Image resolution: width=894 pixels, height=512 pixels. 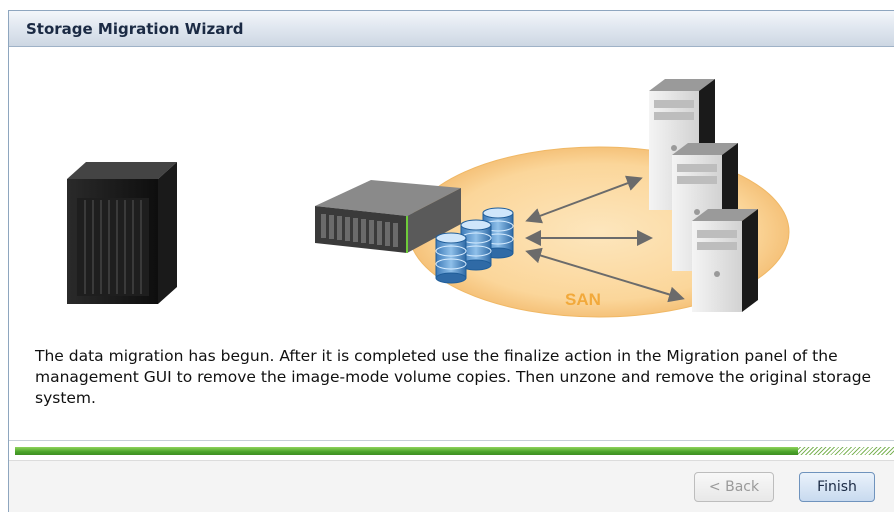 I want to click on original-storage-system-icon, so click(x=122, y=233).